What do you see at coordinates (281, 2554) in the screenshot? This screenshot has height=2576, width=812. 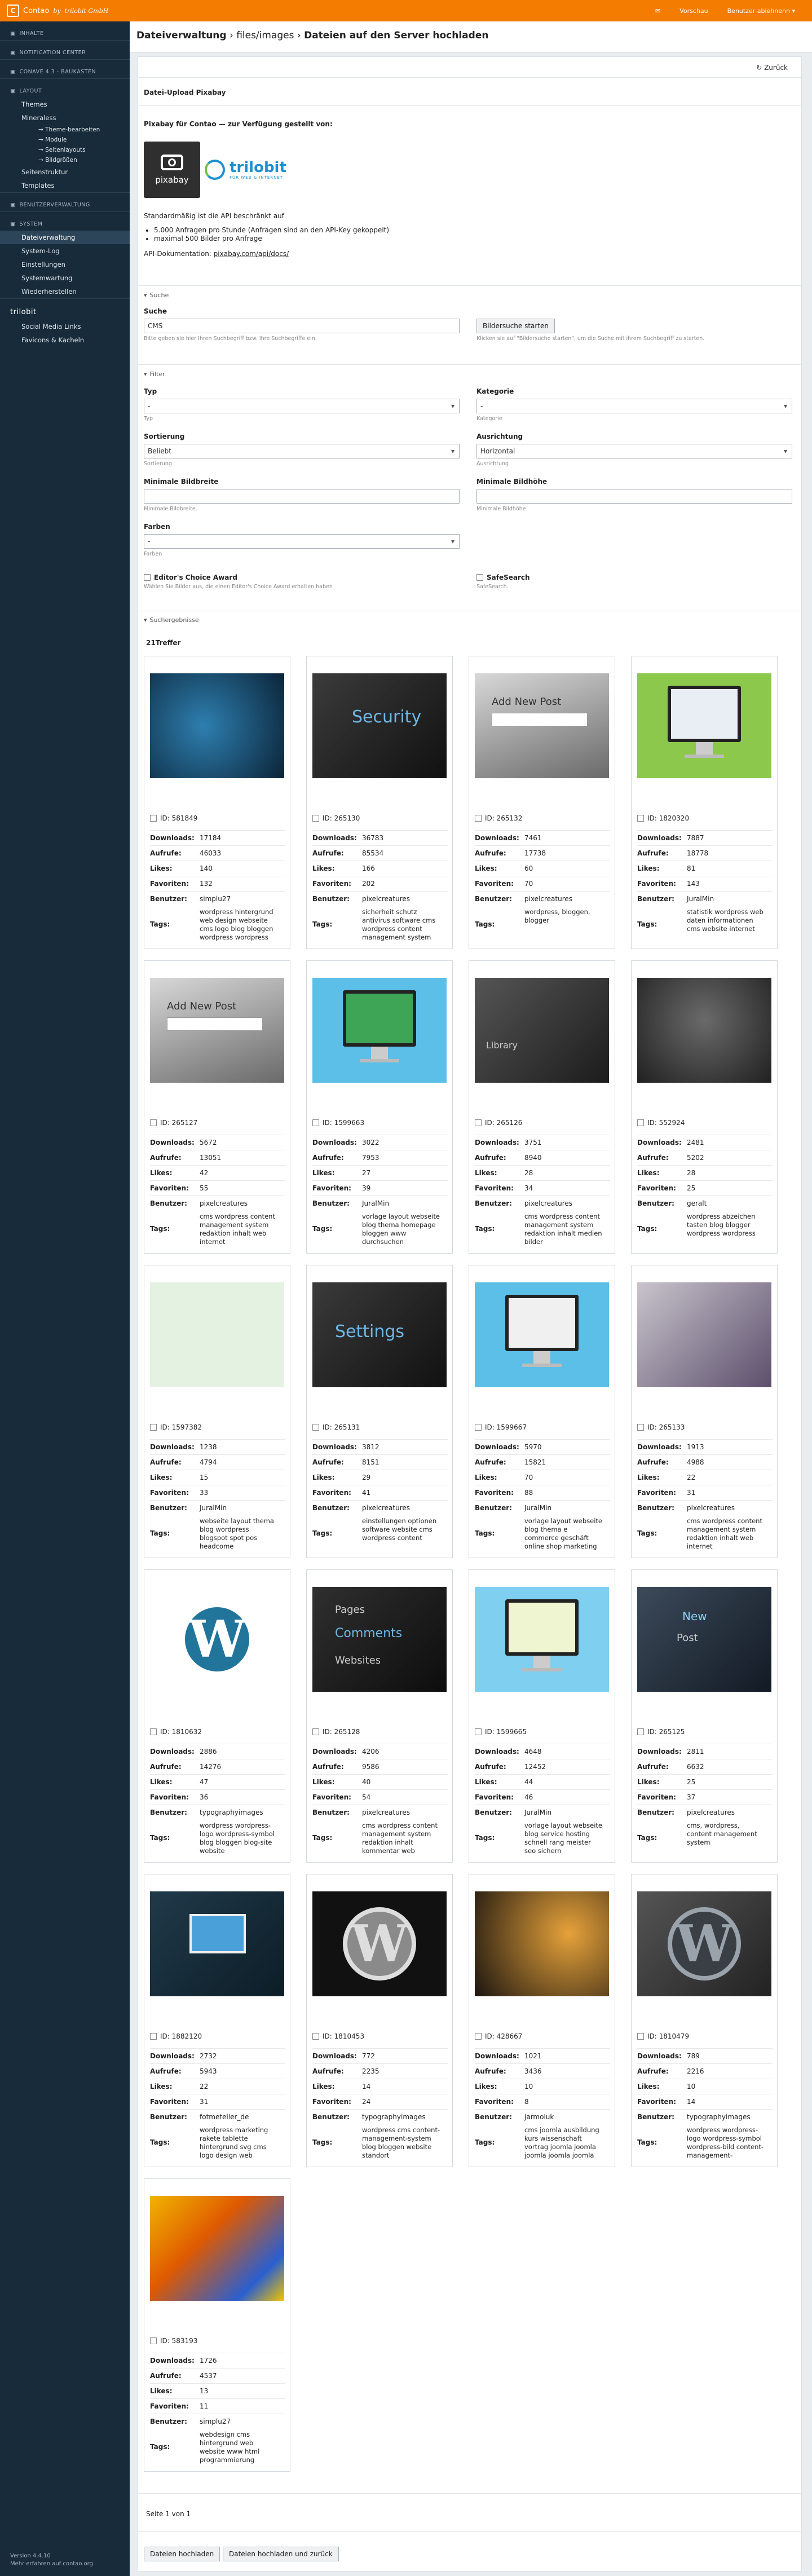 I see `upload-and-back-button: Dateien hochladen und zurück` at bounding box center [281, 2554].